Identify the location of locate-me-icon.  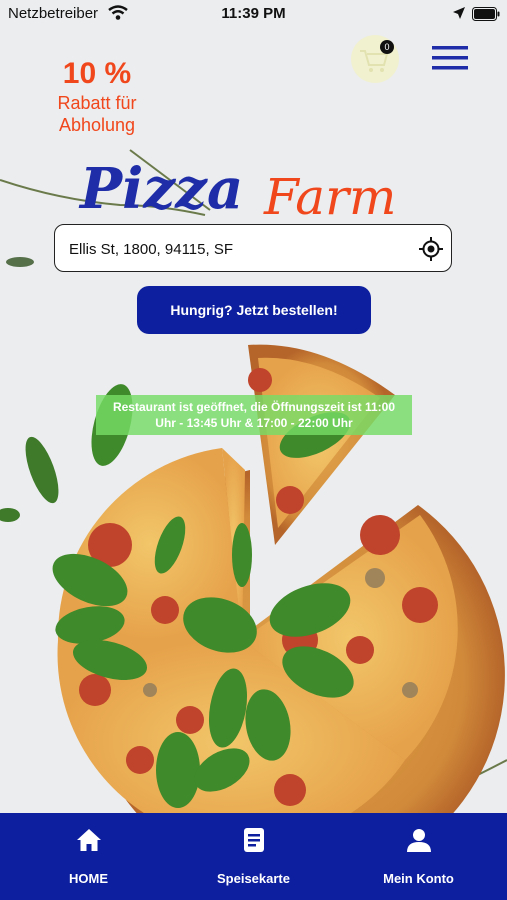
(431, 249).